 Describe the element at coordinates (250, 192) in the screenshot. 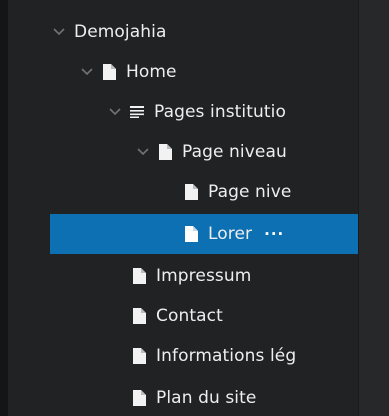

I see `tree-item-label: Page nive` at that location.